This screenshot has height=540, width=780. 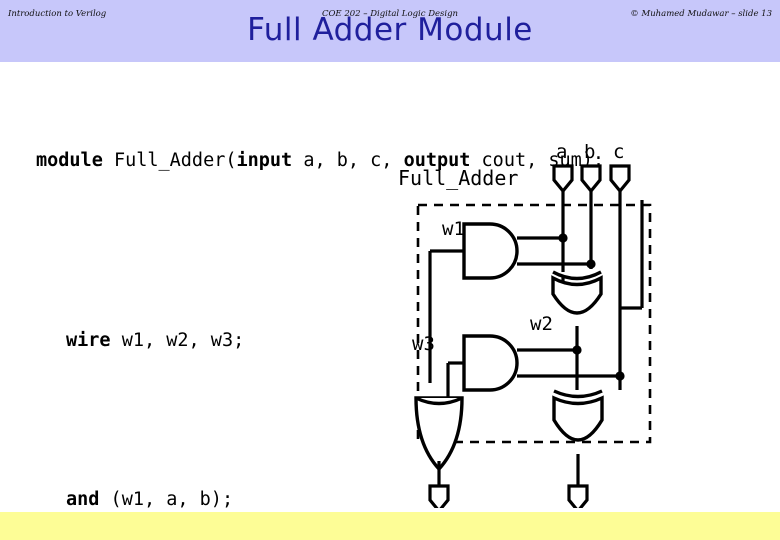 I want to click on input-pin-a, so click(x=563, y=179).